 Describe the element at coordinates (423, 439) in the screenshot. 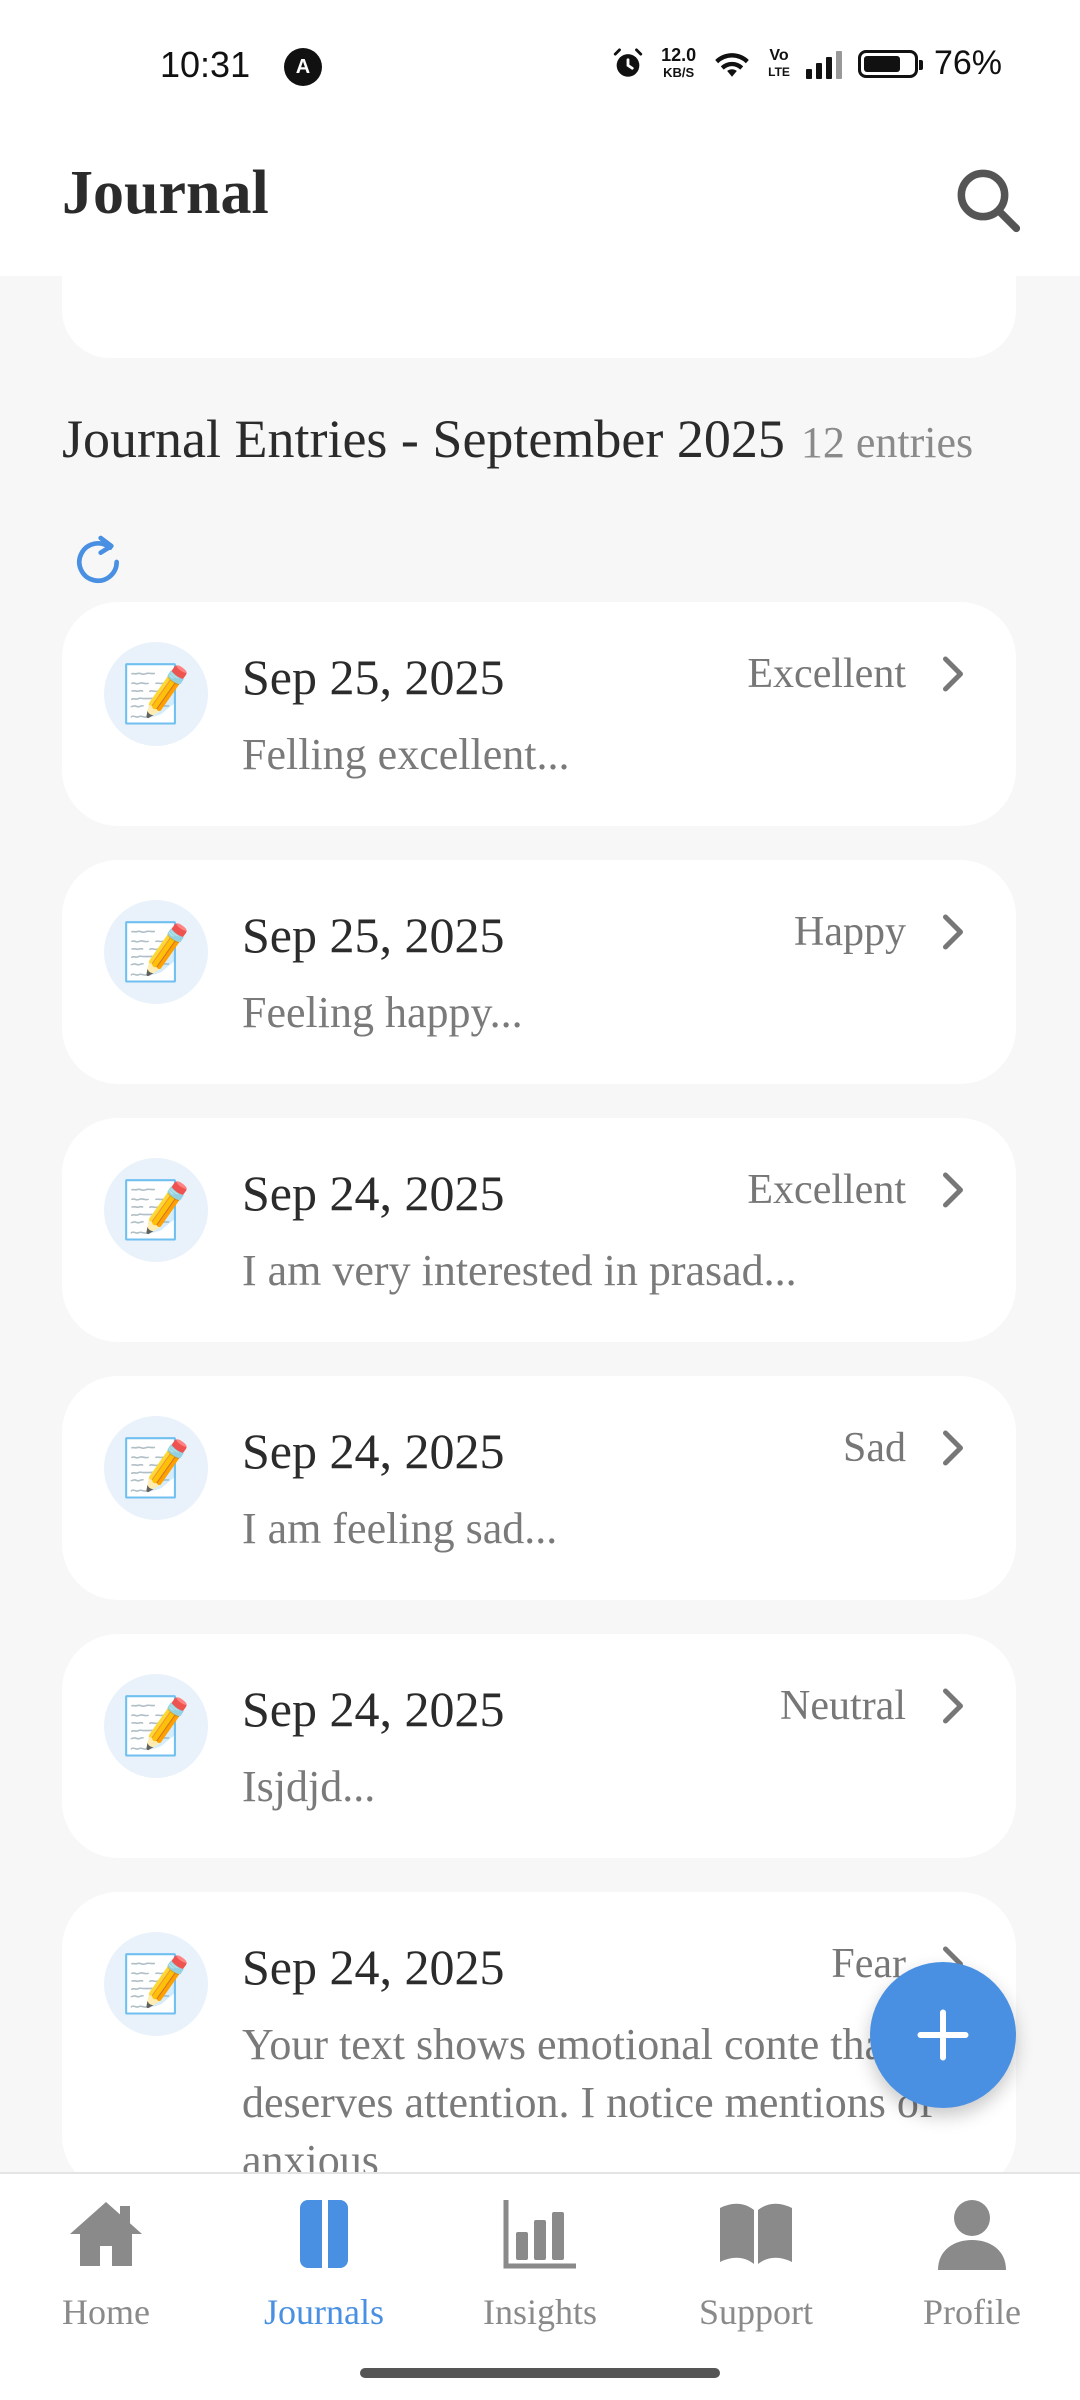

I see `section-title: Journal Entries - September 2025` at that location.